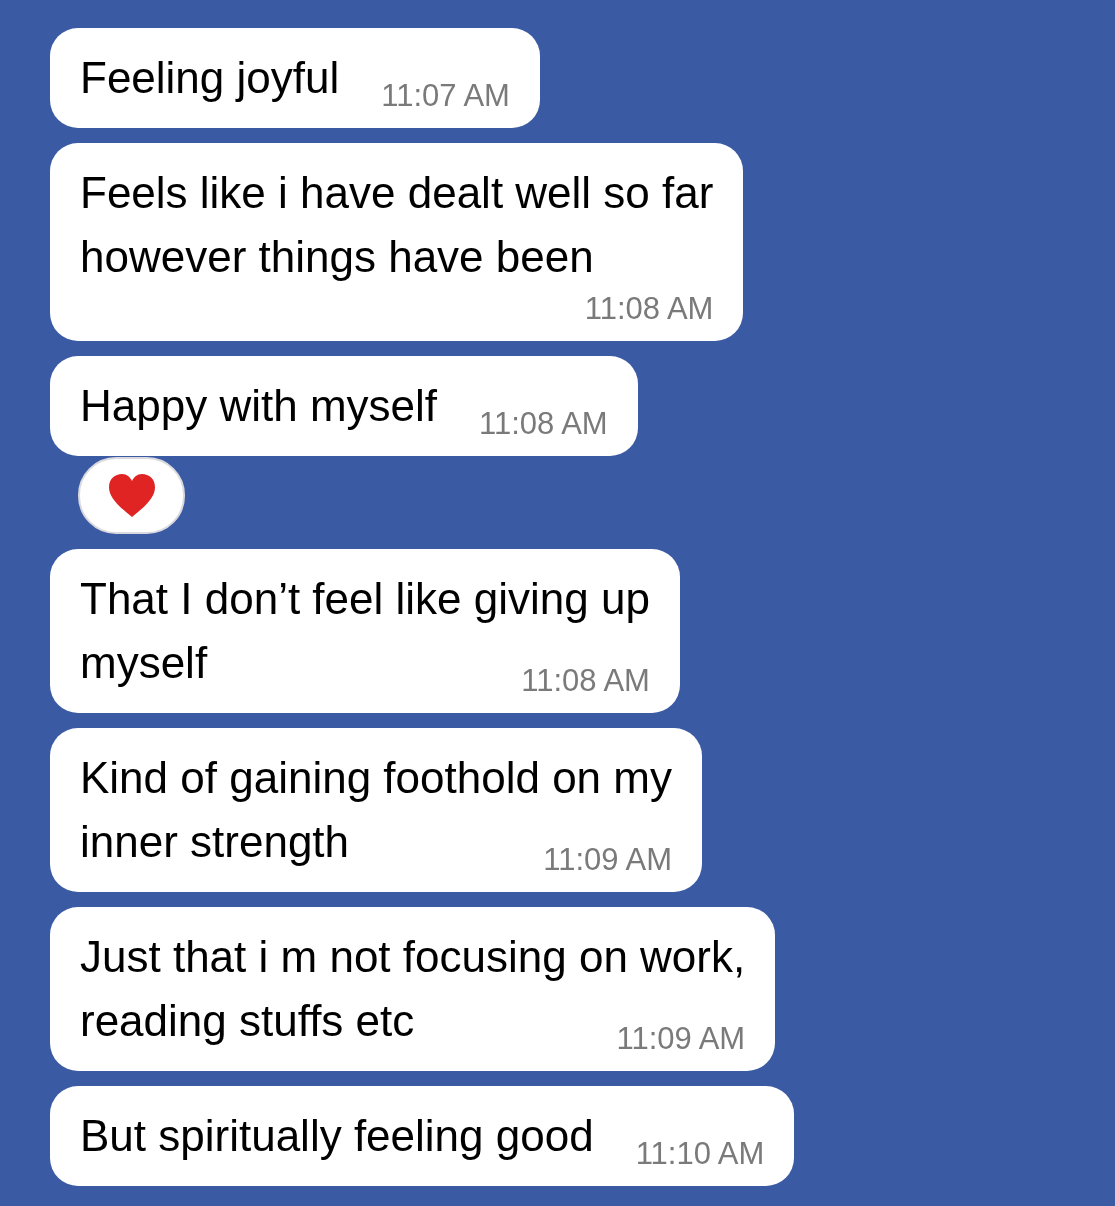 Image resolution: width=1115 pixels, height=1206 pixels. I want to click on message-bubble: Just that i m not focusing on work, reading stuffs etc 11:09 AM, so click(413, 989).